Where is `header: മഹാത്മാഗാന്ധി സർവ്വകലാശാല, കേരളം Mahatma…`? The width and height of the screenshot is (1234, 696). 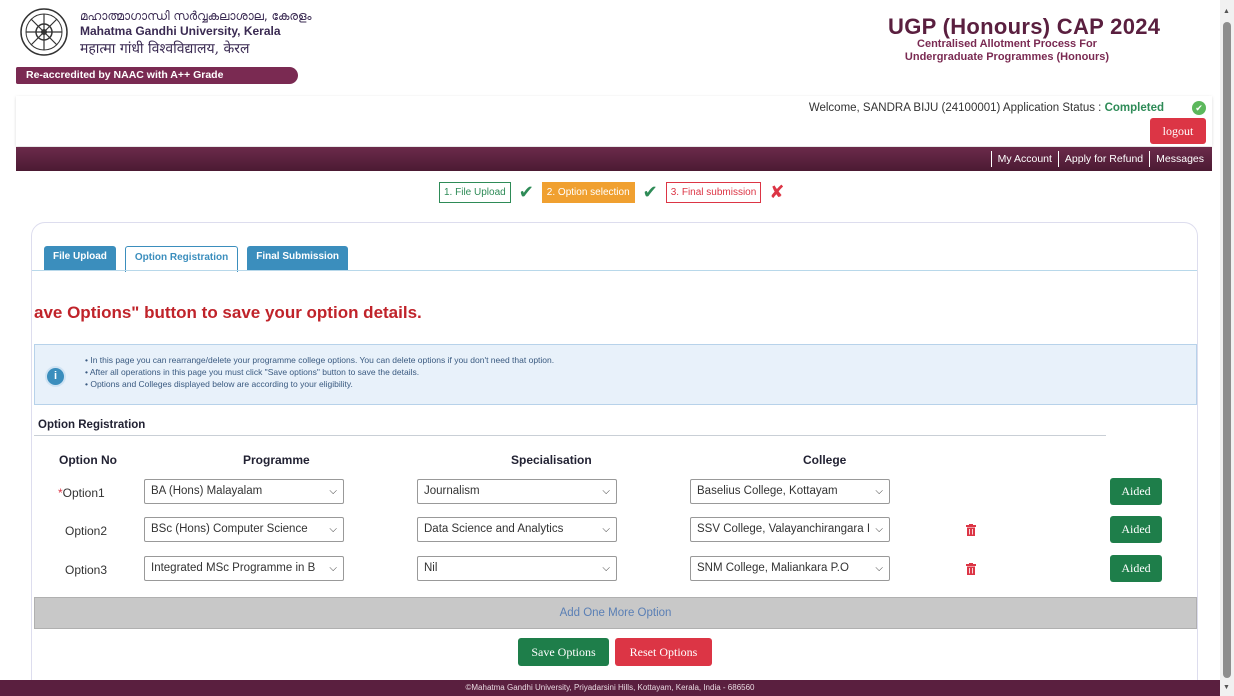
header: മഹാത്മാഗാന്ധി സർവ്വകലാശാല, കേരളം Mahatma… is located at coordinates (610, 48).